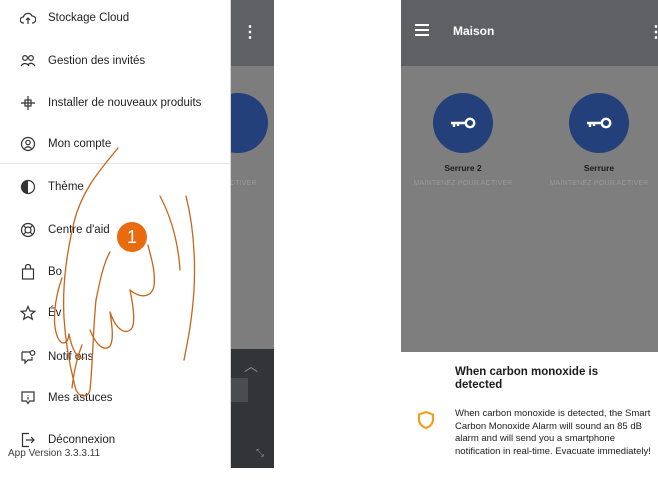 Image resolution: width=658 pixels, height=493 pixels. What do you see at coordinates (115, 313) in the screenshot?
I see `menu-item-evaluer: Év` at bounding box center [115, 313].